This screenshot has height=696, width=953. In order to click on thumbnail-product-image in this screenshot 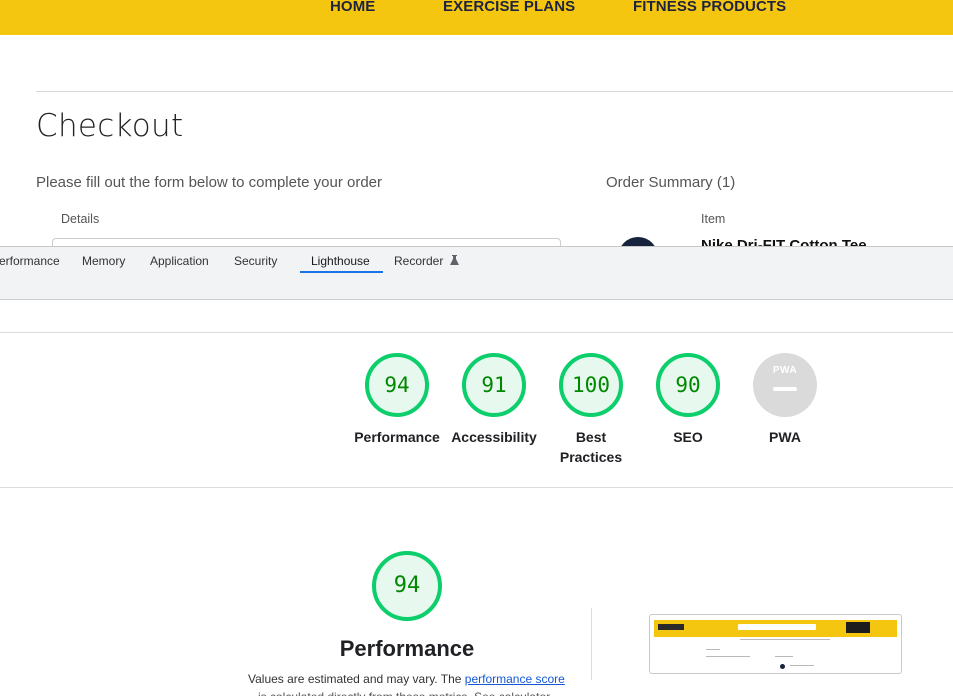, I will do `click(782, 666)`.